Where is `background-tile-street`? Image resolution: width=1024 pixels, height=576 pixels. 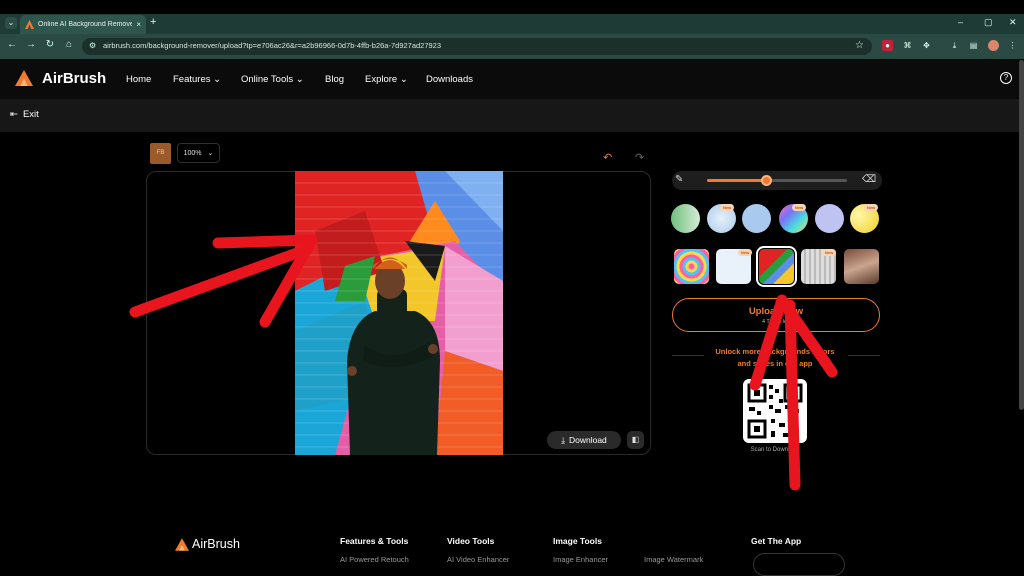
background-tile-street is located at coordinates (861, 266).